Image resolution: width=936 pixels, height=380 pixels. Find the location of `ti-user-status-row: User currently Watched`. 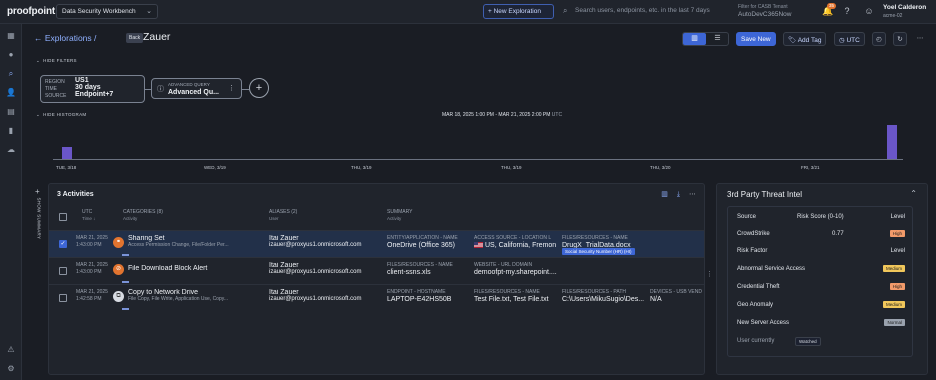

ti-user-status-row: User currently Watched is located at coordinates (821, 342).